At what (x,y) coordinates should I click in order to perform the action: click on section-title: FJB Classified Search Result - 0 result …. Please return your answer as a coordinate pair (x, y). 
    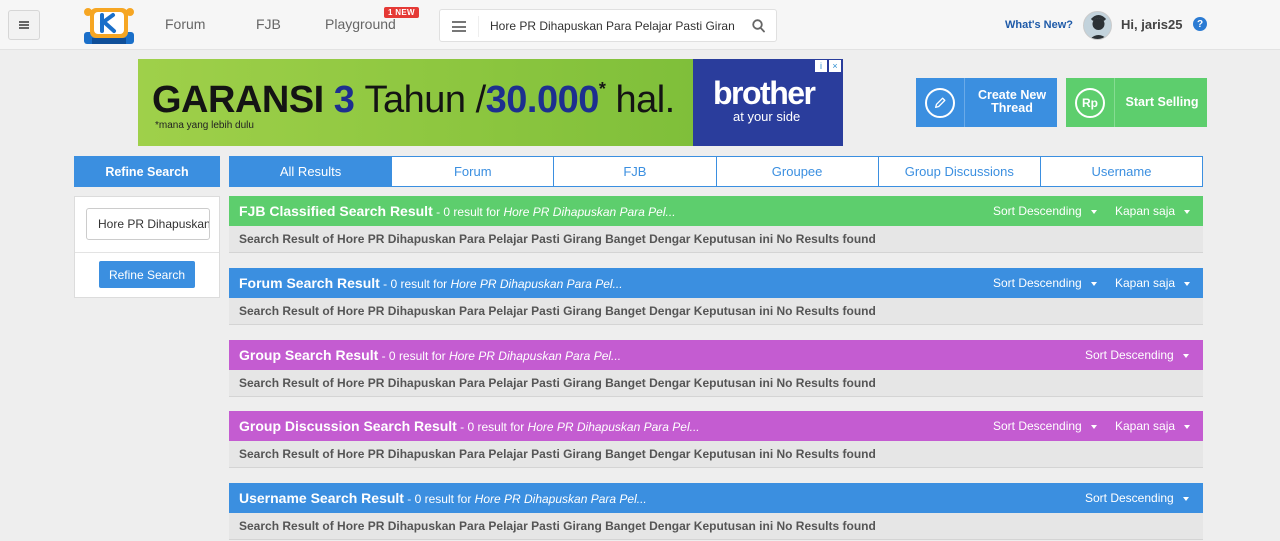
    Looking at the image, I should click on (457, 211).